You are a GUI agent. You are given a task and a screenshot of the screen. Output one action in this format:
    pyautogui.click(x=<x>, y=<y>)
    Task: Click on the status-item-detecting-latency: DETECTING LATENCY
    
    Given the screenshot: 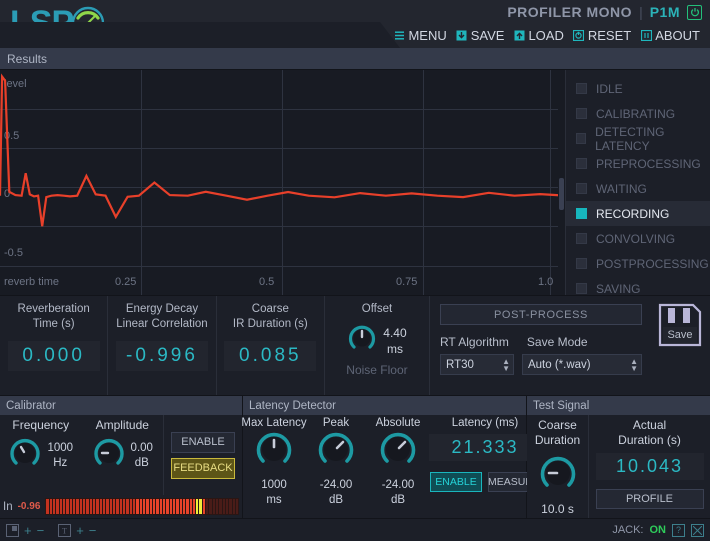 What is the action you would take?
    pyautogui.click(x=643, y=138)
    